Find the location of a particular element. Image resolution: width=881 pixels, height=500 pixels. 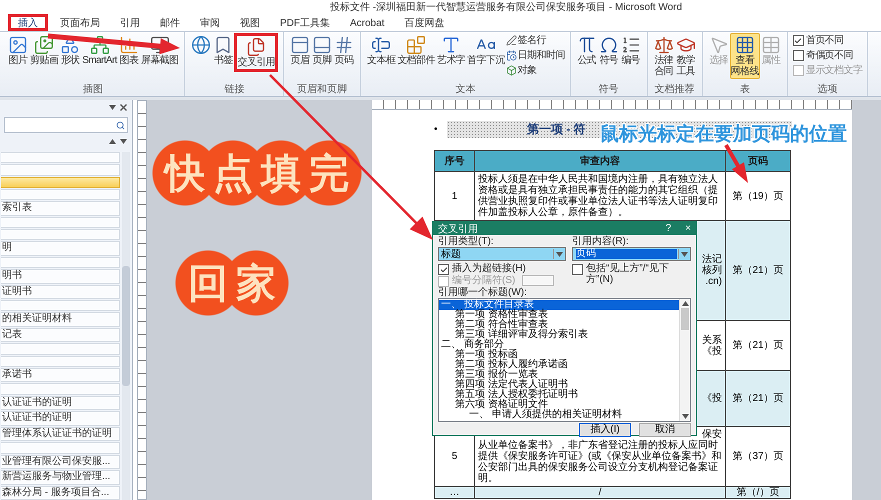

ribbon-button: 签名行 is located at coordinates (535, 40).